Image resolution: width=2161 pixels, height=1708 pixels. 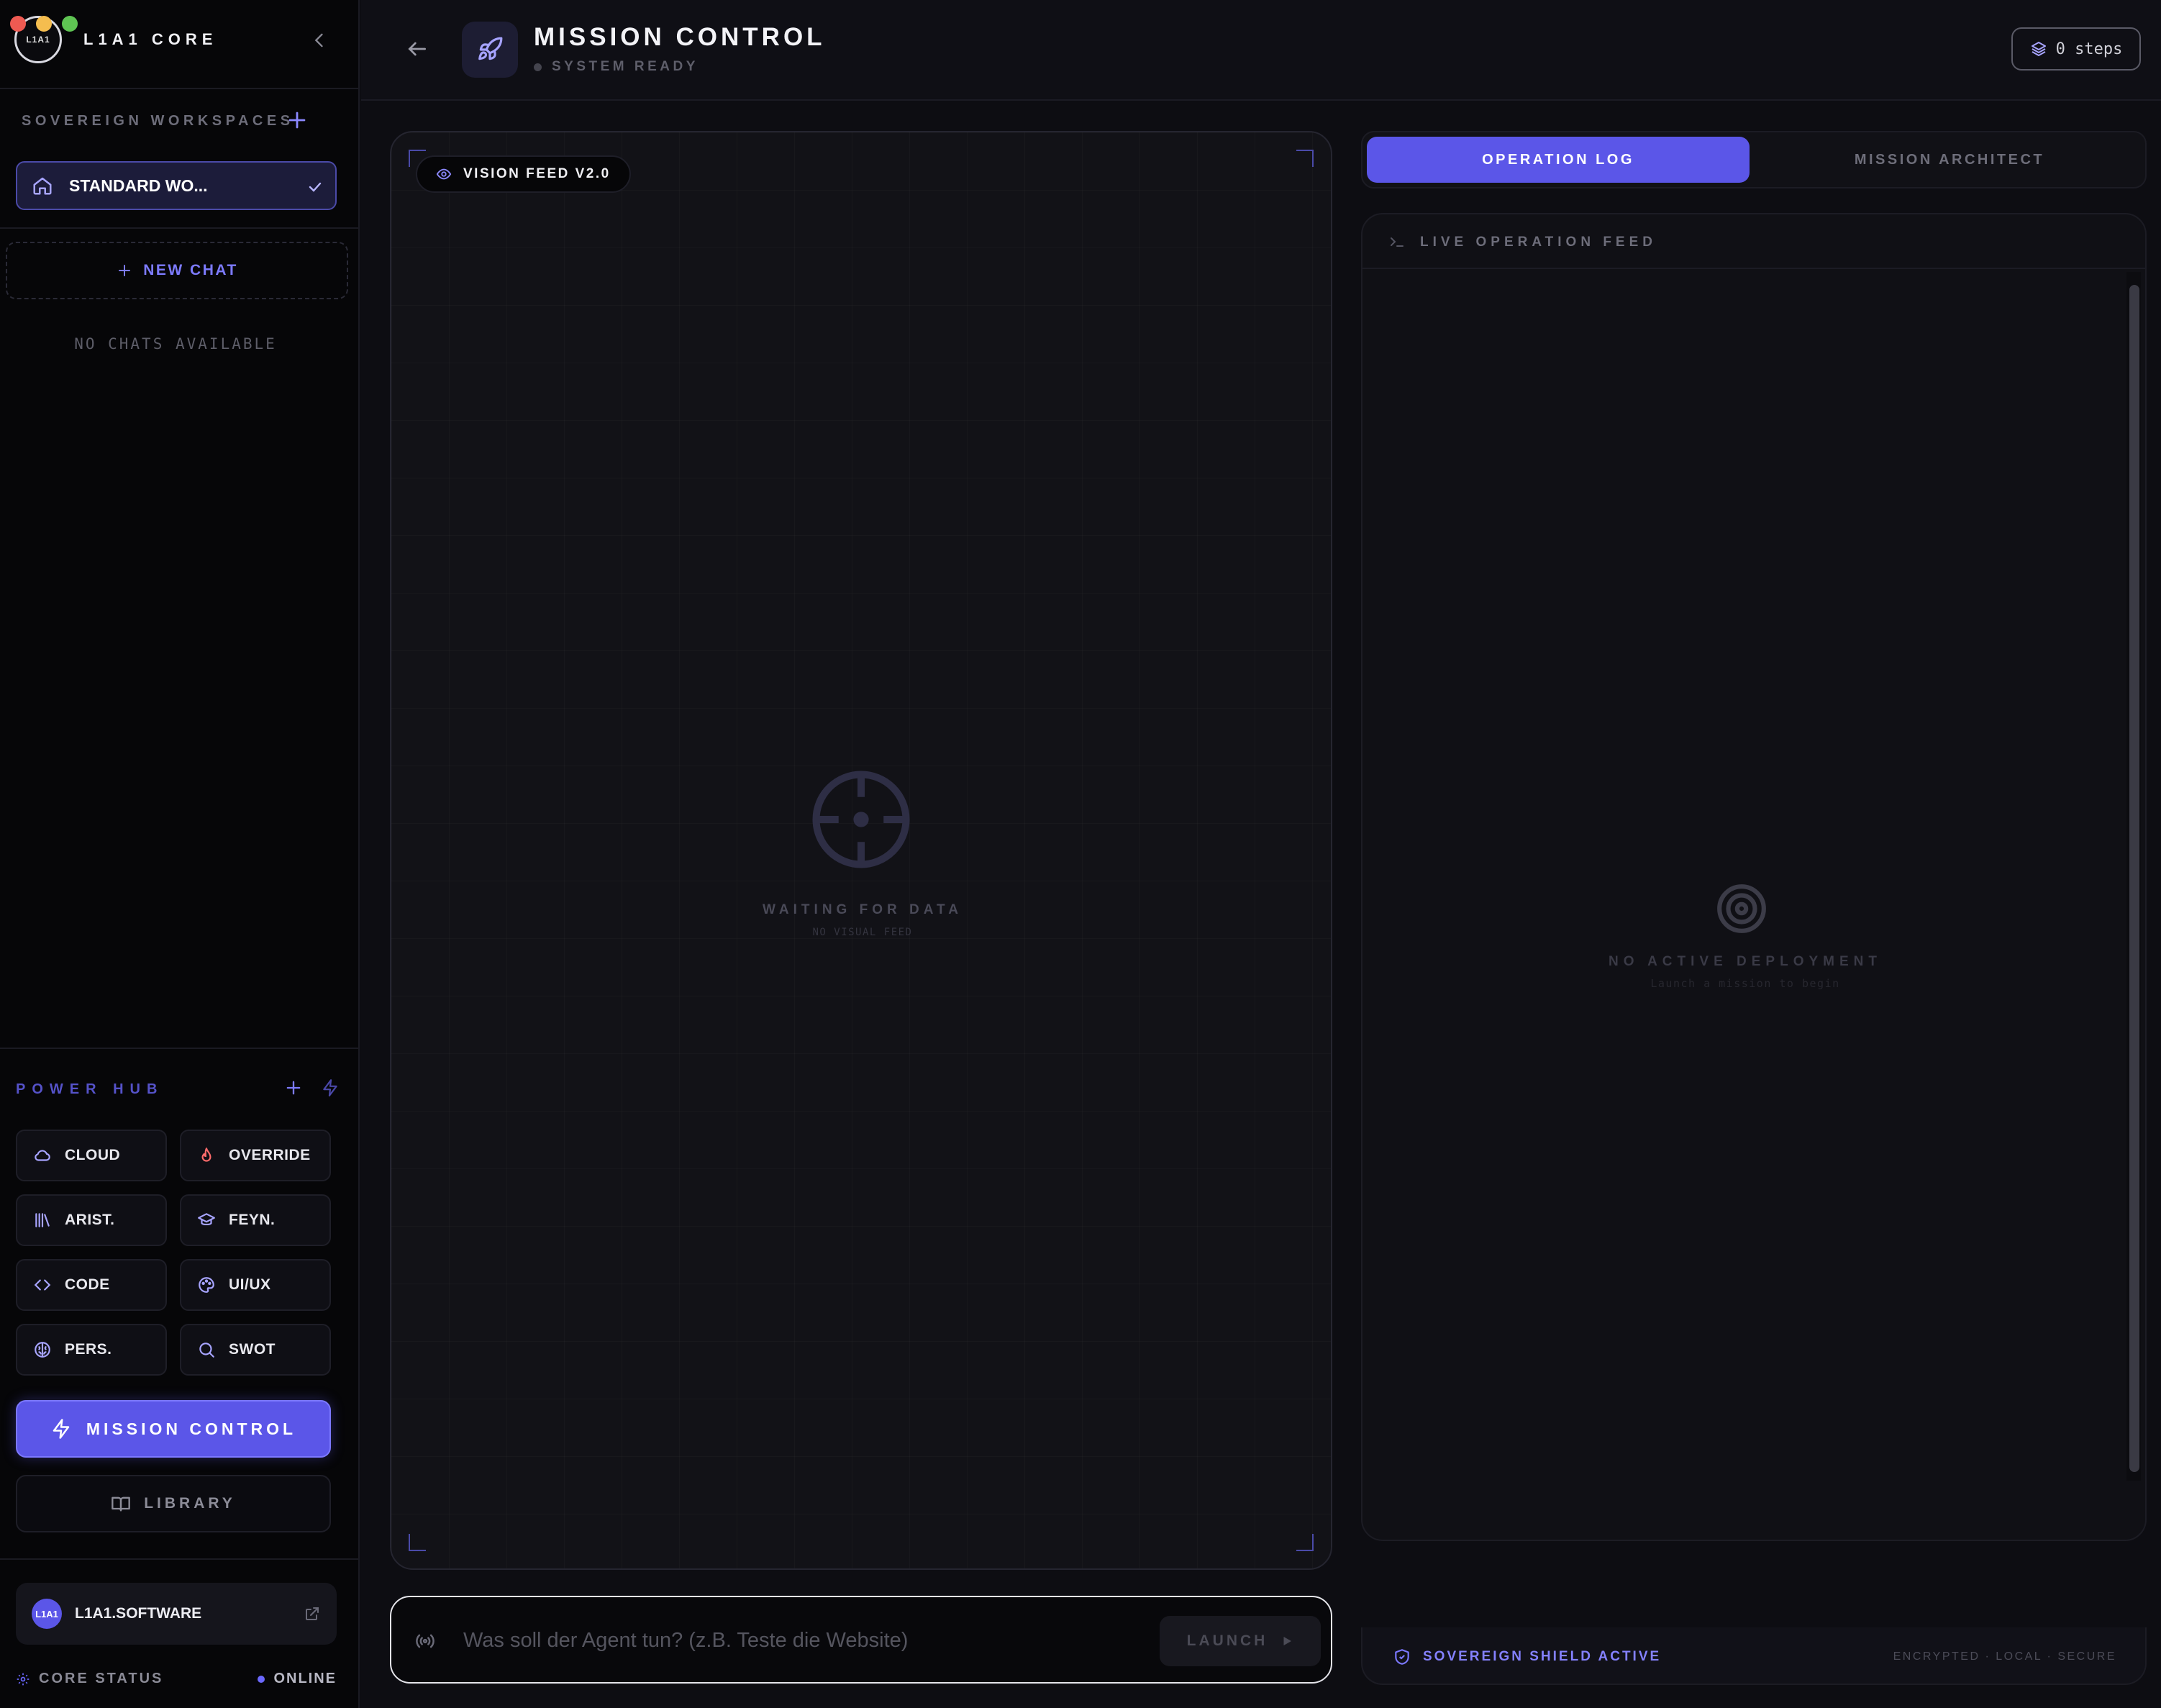 I want to click on window-controls, so click(x=44, y=24).